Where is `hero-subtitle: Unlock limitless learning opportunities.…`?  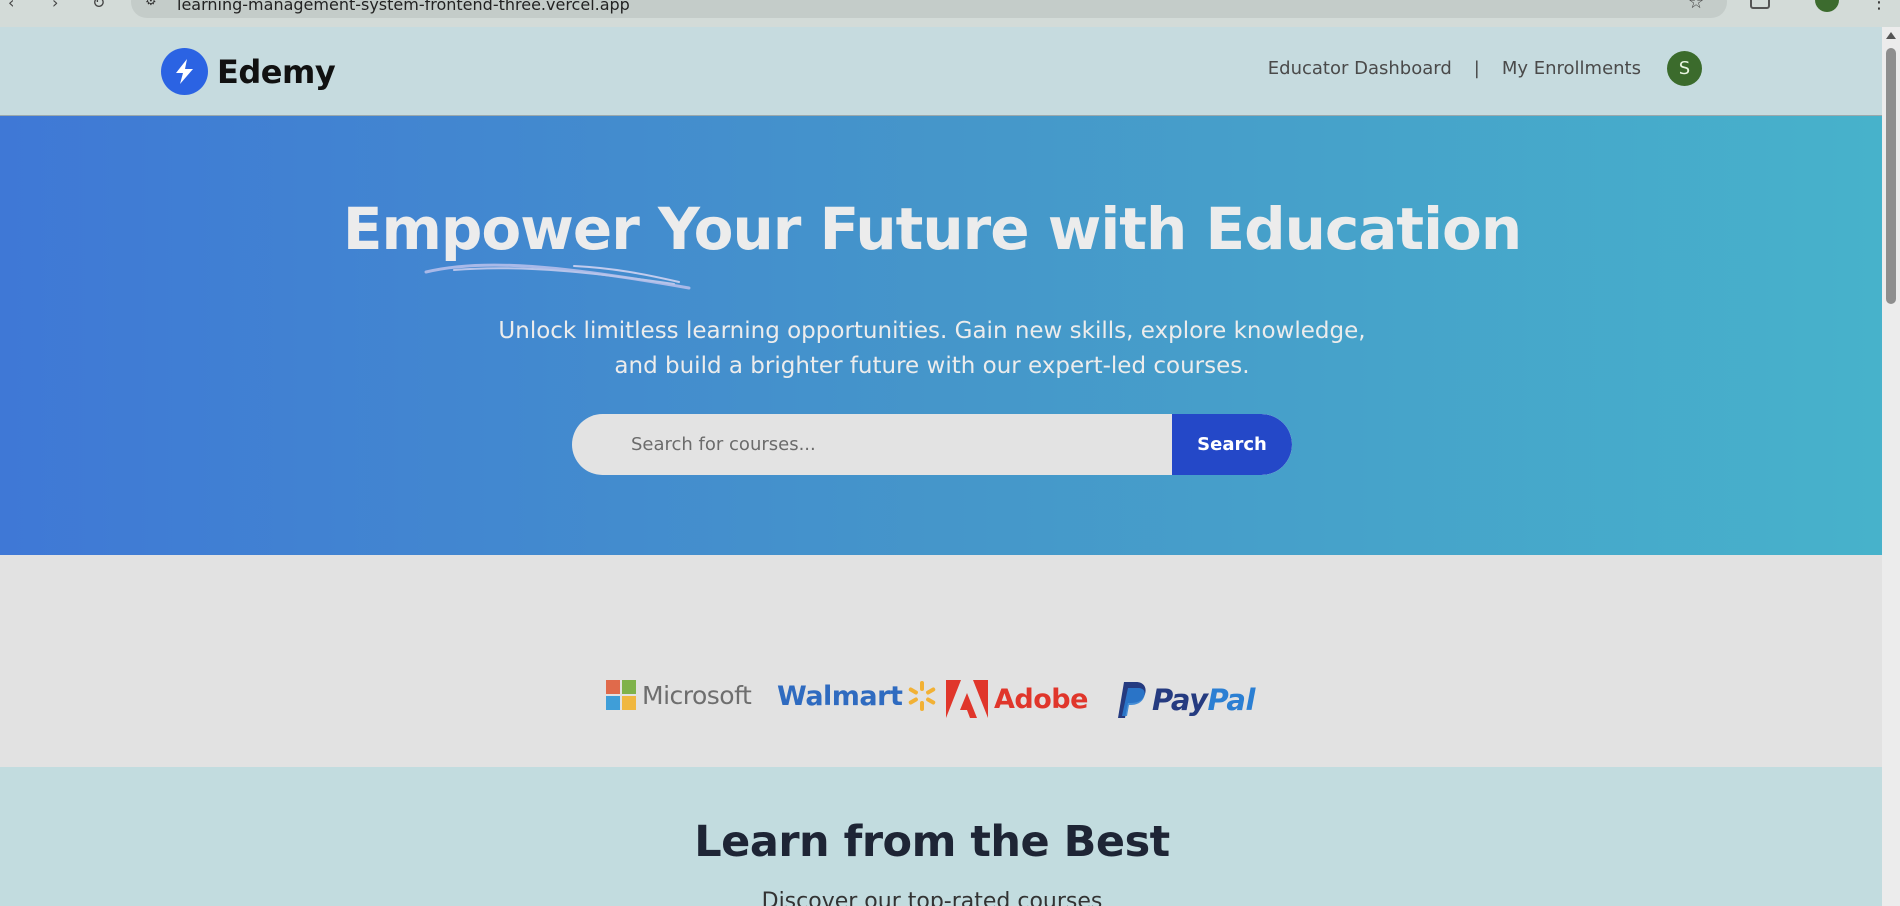
hero-subtitle: Unlock limitless learning opportunities.… is located at coordinates (932, 349).